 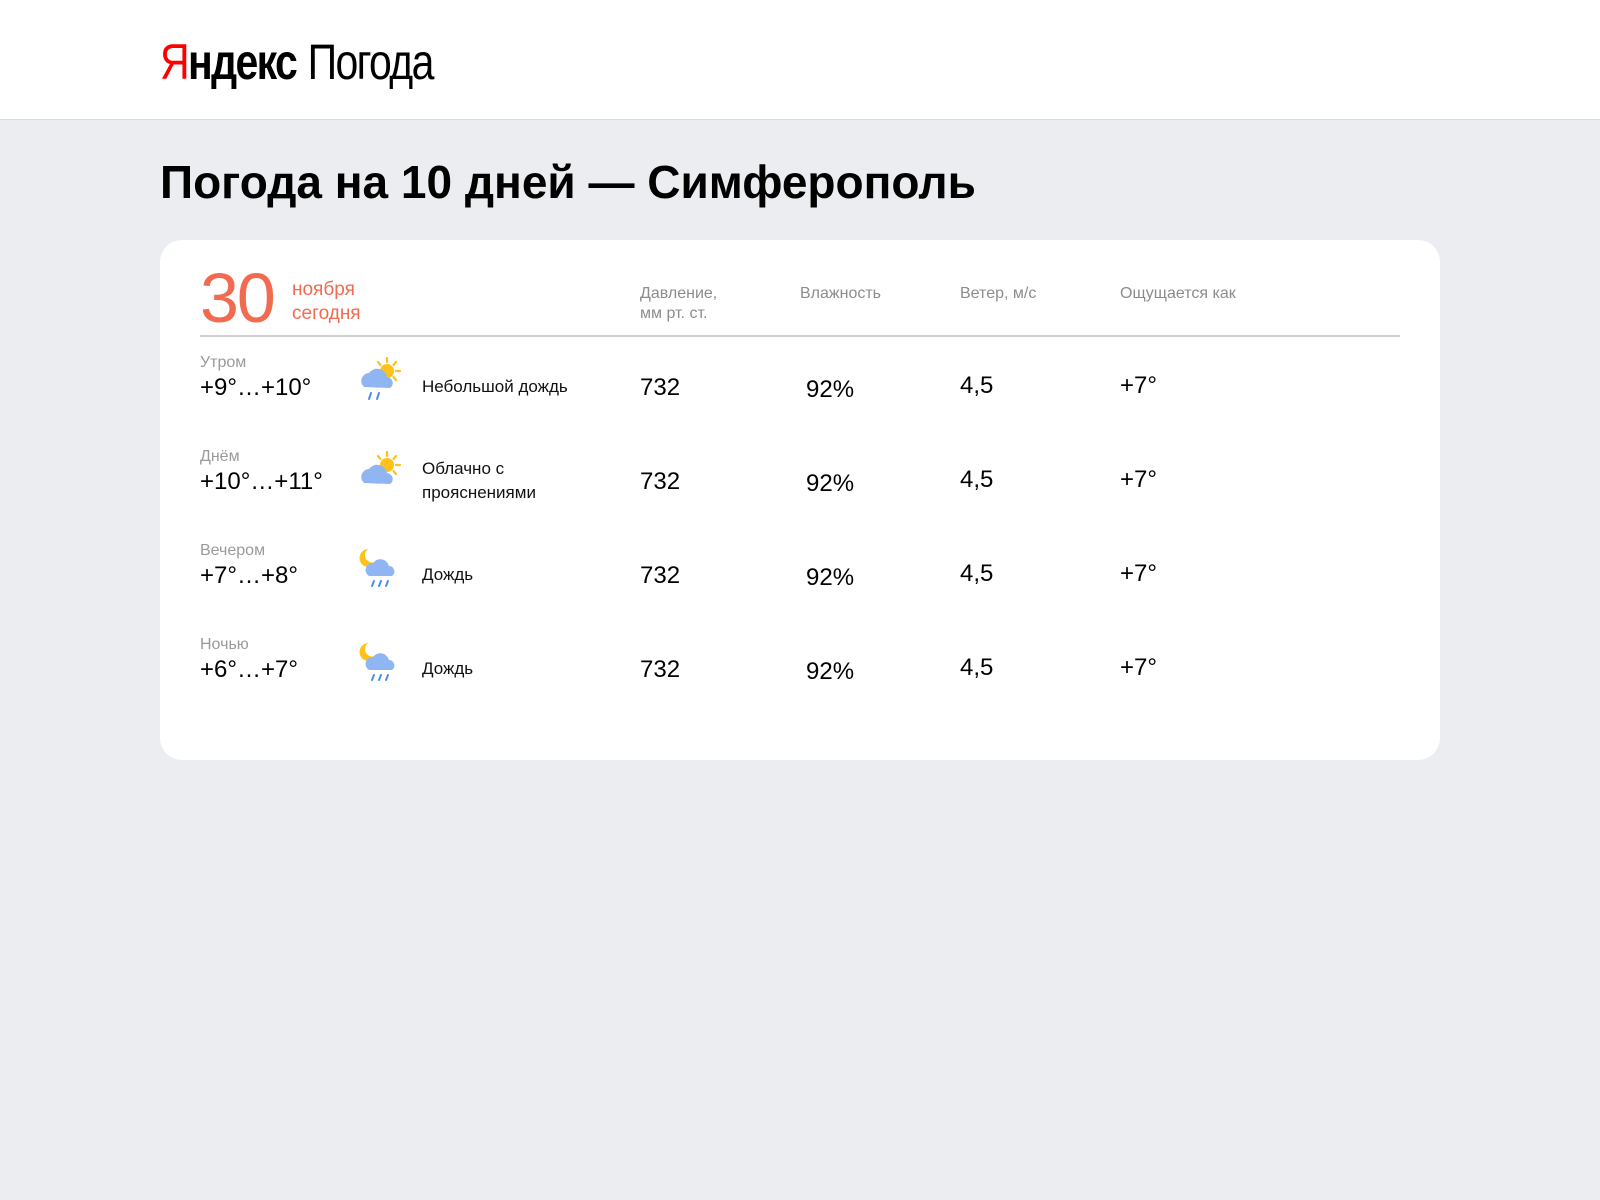 I want to click on day-part-label: Утром, so click(x=223, y=362).